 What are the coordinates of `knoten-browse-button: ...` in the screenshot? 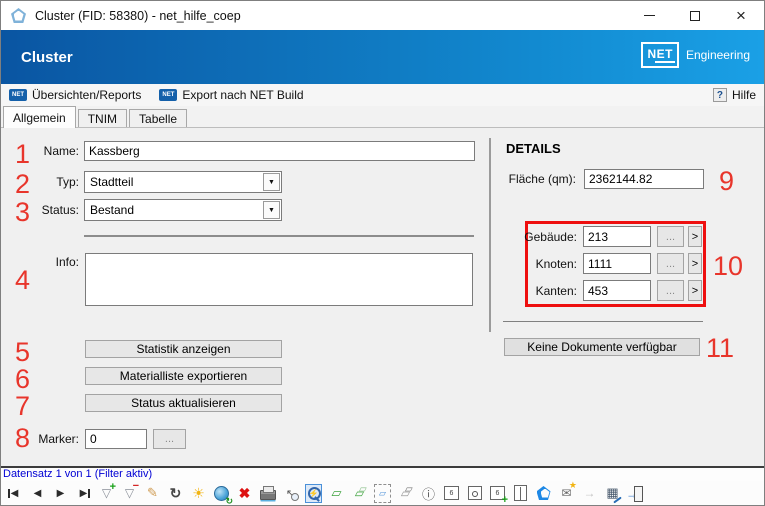 It's located at (670, 263).